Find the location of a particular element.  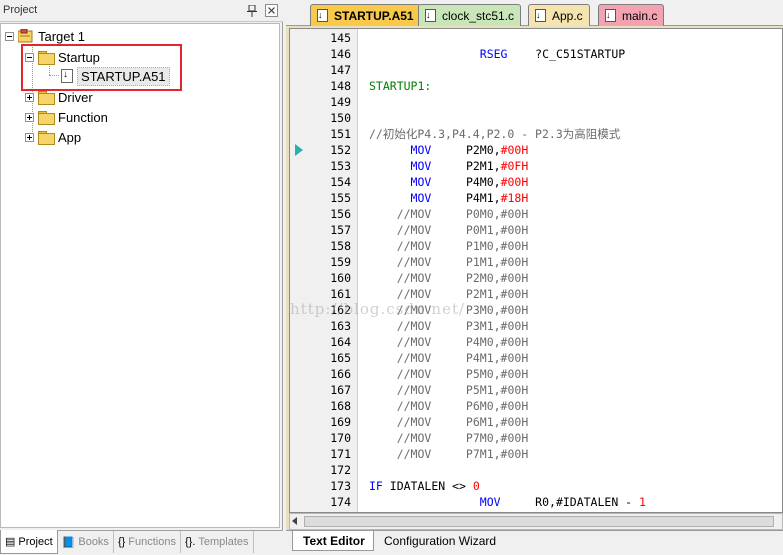

code-line: 165 //MOV P4M1,#00H is located at coordinates (536, 358).